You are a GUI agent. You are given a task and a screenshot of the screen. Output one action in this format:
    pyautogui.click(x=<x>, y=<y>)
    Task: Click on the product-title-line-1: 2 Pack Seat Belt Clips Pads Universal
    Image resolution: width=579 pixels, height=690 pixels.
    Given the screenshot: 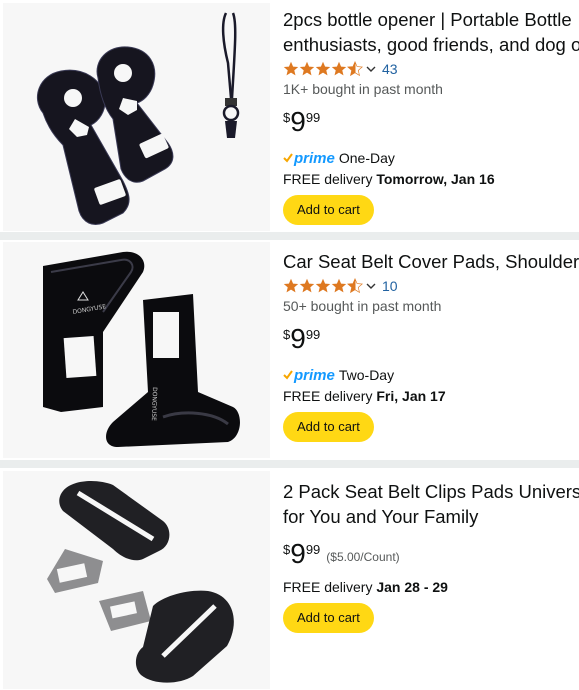 What is the action you would take?
    pyautogui.click(x=431, y=491)
    